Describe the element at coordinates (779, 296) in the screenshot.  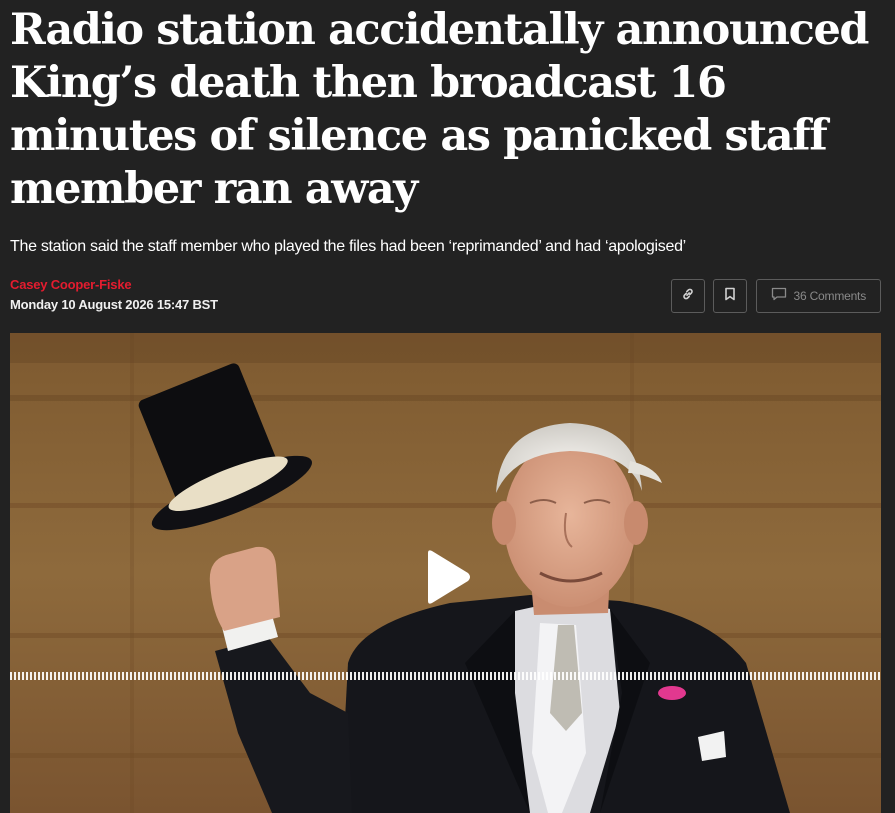
I see `speech-bubble-icon` at that location.